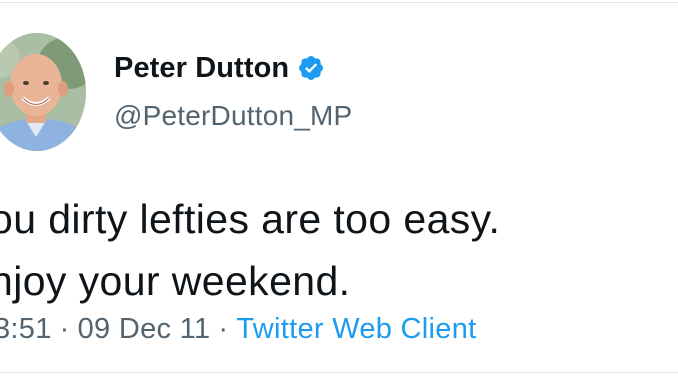 The image size is (678, 381). Describe the element at coordinates (233, 116) in the screenshot. I see `handle: @PeterDutton_MP` at that location.